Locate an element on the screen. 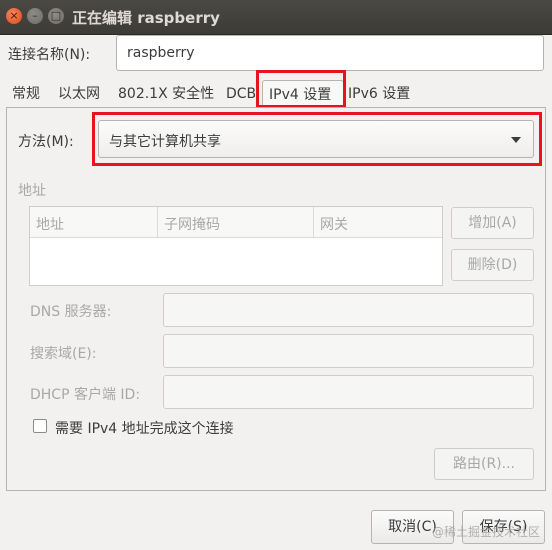  addresses-heading: 地址 is located at coordinates (32, 191).